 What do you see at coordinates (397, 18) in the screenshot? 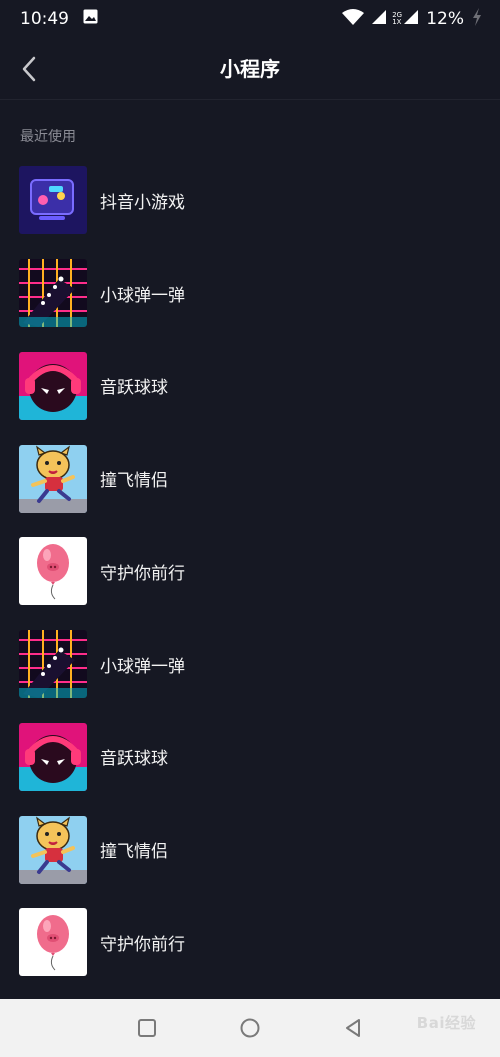
I see `network-type-label: 2G 1X` at bounding box center [397, 18].